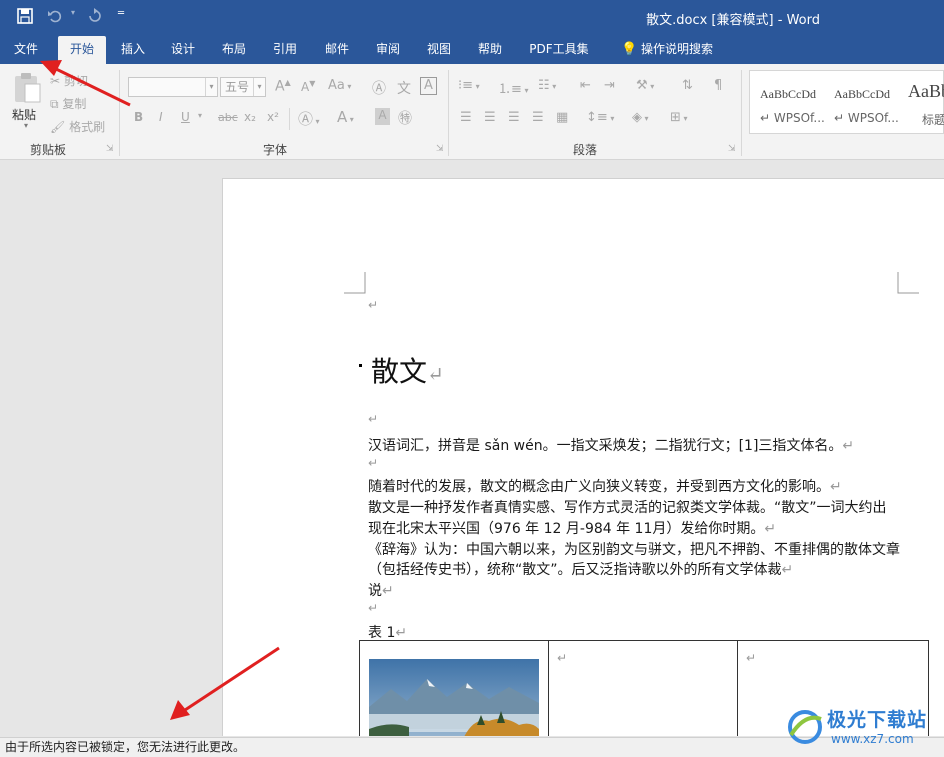 This screenshot has width=944, height=757. Describe the element at coordinates (26, 125) in the screenshot. I see `paste-dropdown-icon: ▾` at that location.